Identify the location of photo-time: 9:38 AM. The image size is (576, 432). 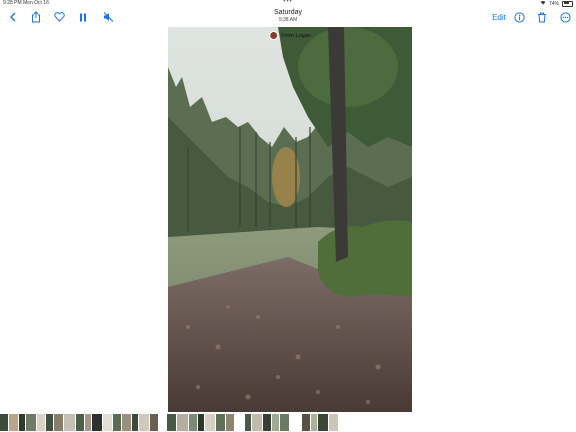
(288, 20).